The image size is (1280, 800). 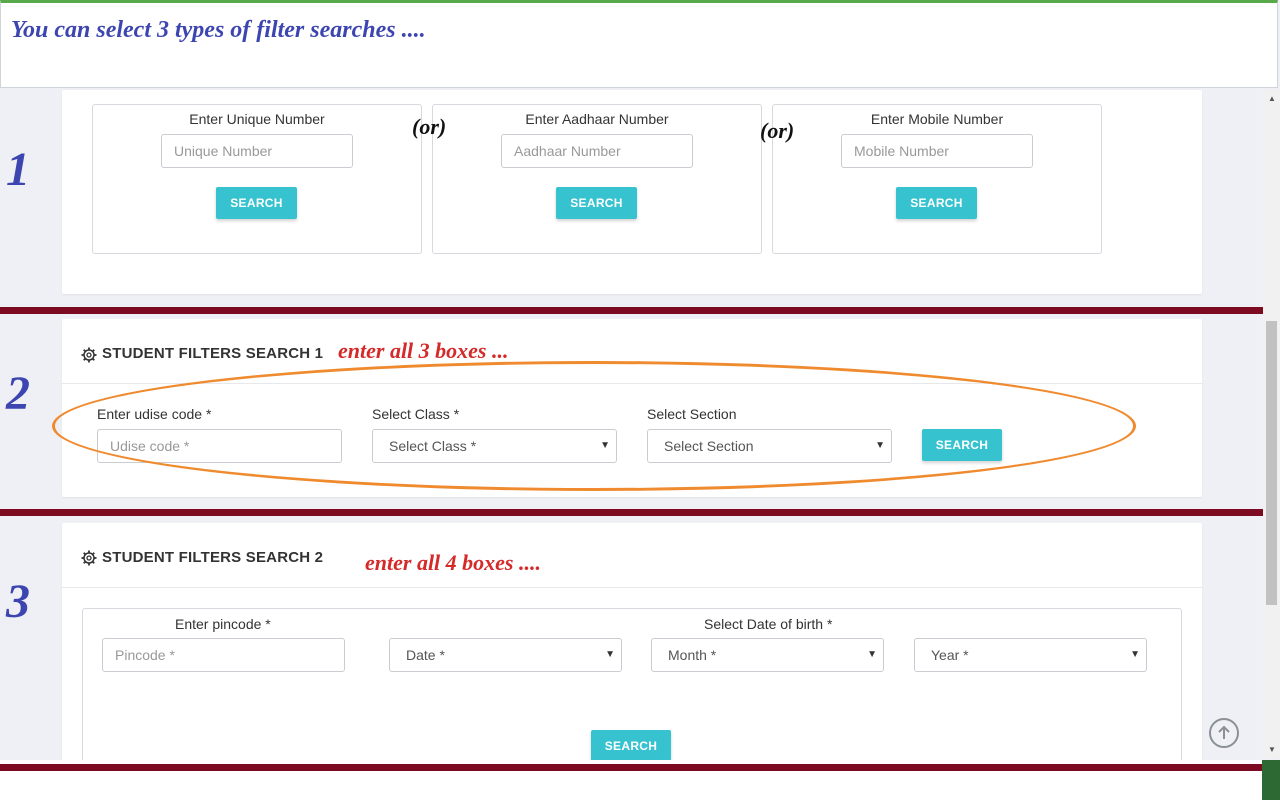 I want to click on select-section-value: Select Section, so click(x=709, y=446).